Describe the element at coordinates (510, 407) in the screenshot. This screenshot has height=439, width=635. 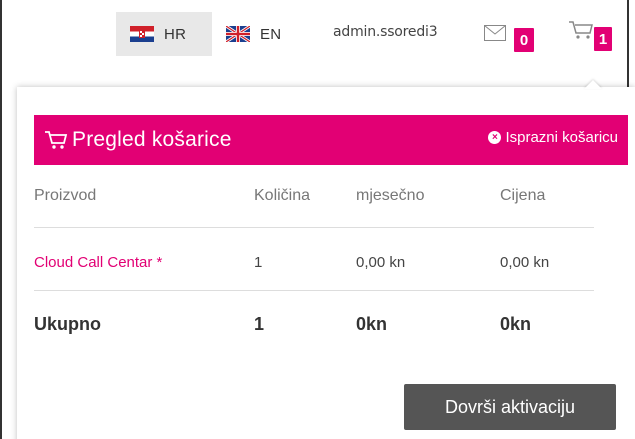
I see `finish-activation-button: Dovrši aktivaciju` at that location.